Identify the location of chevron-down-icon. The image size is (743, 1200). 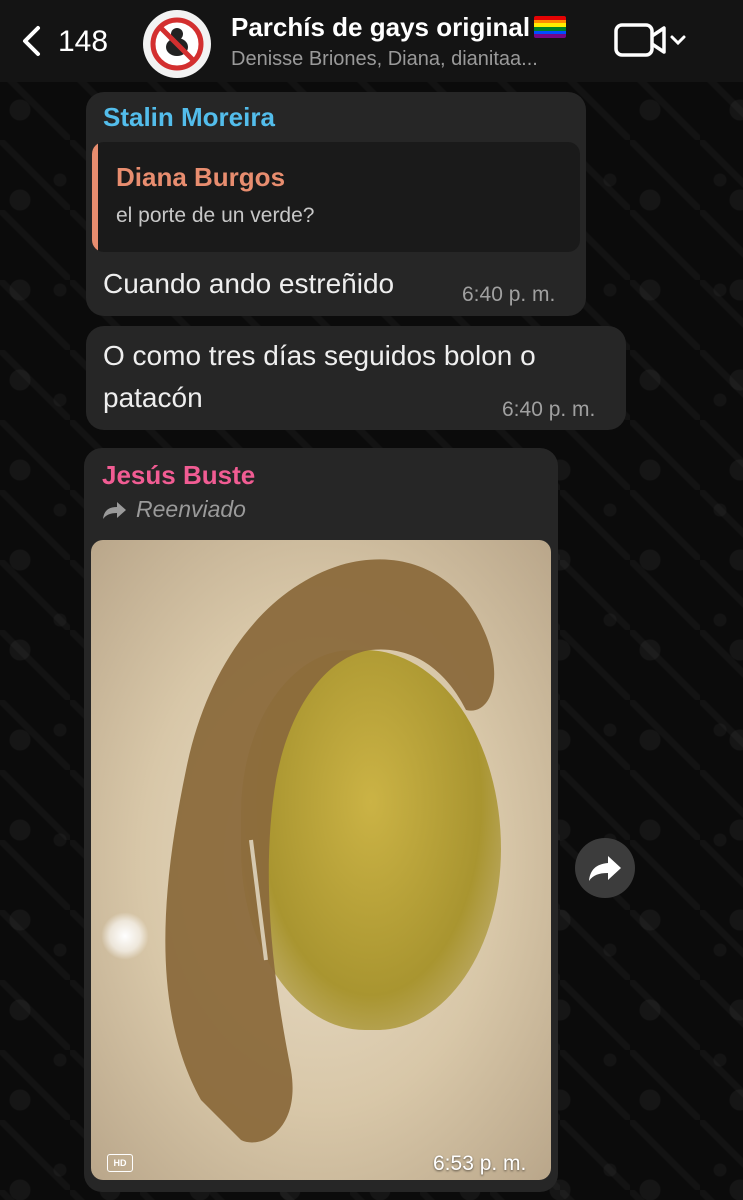
(678, 40).